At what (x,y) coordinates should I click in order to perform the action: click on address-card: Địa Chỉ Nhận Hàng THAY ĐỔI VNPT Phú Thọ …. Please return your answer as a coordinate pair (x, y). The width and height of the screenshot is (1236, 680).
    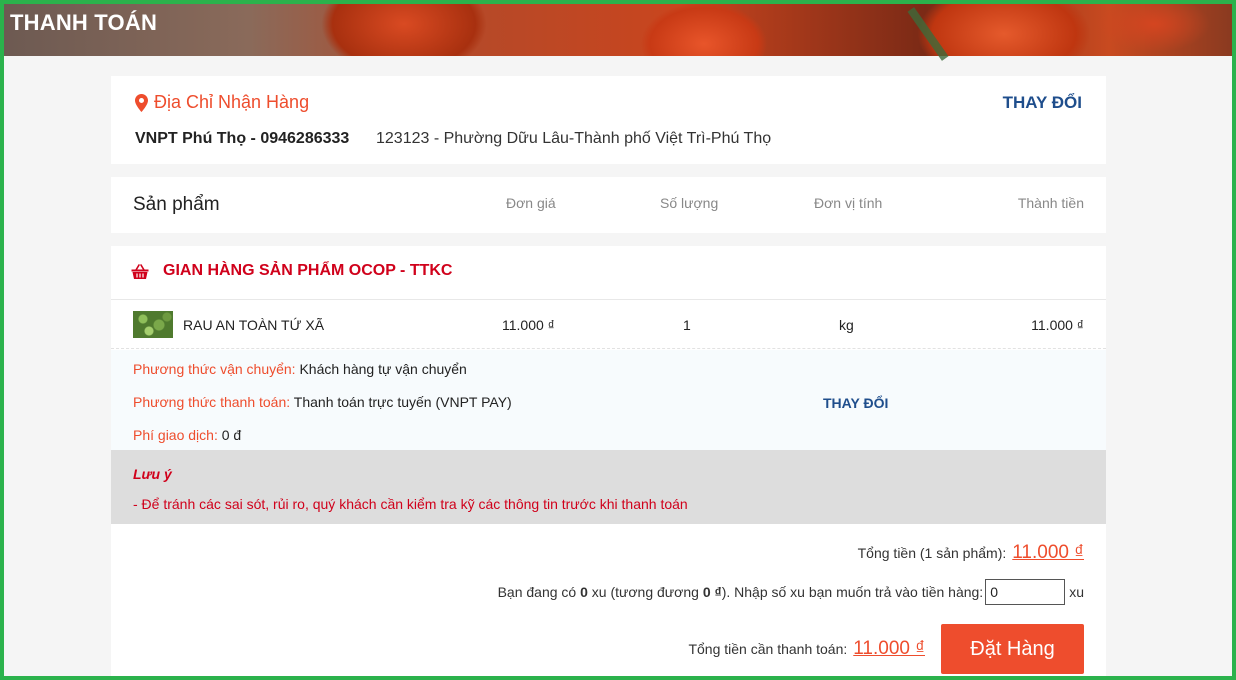
    Looking at the image, I should click on (608, 120).